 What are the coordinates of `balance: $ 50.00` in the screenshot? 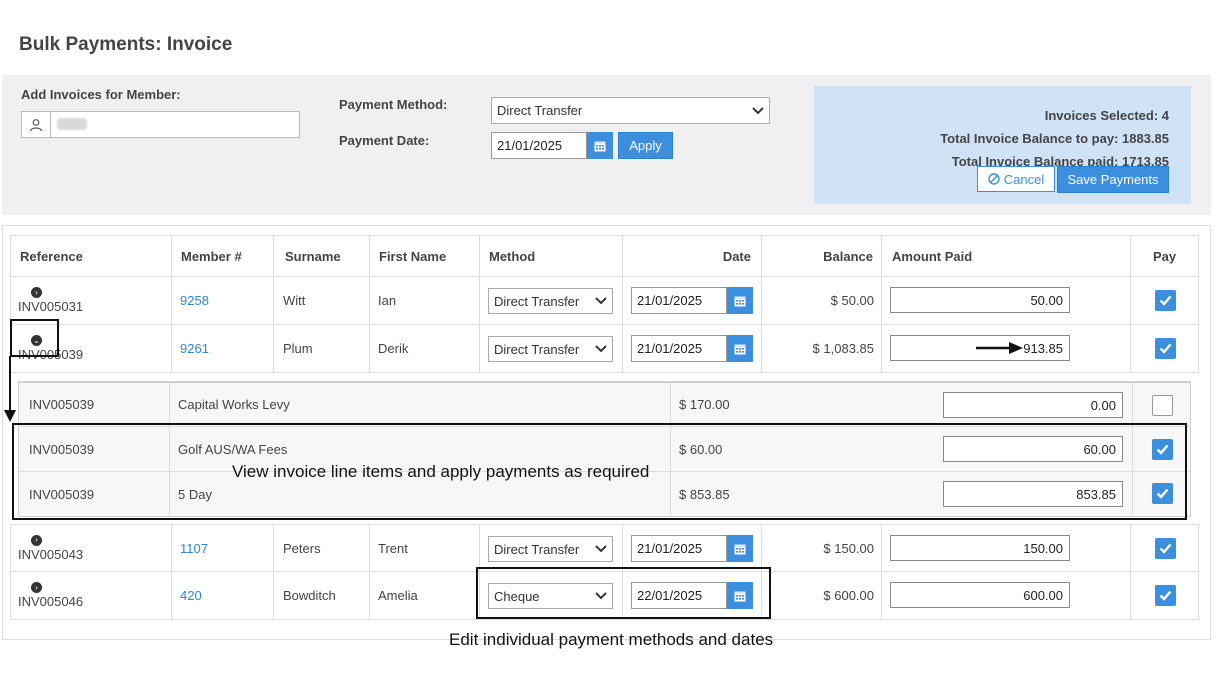 It's located at (852, 300).